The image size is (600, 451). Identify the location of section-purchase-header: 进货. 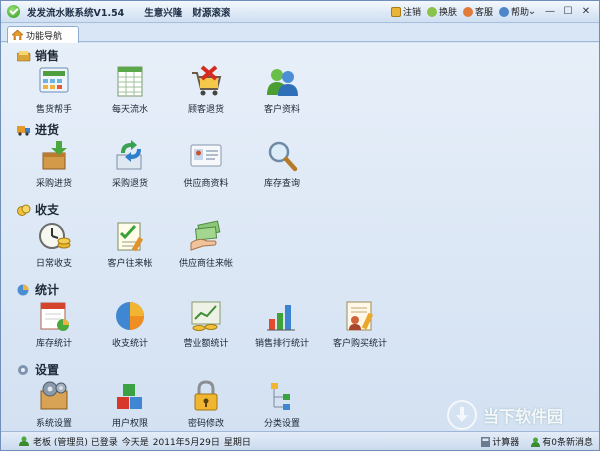
(38, 129).